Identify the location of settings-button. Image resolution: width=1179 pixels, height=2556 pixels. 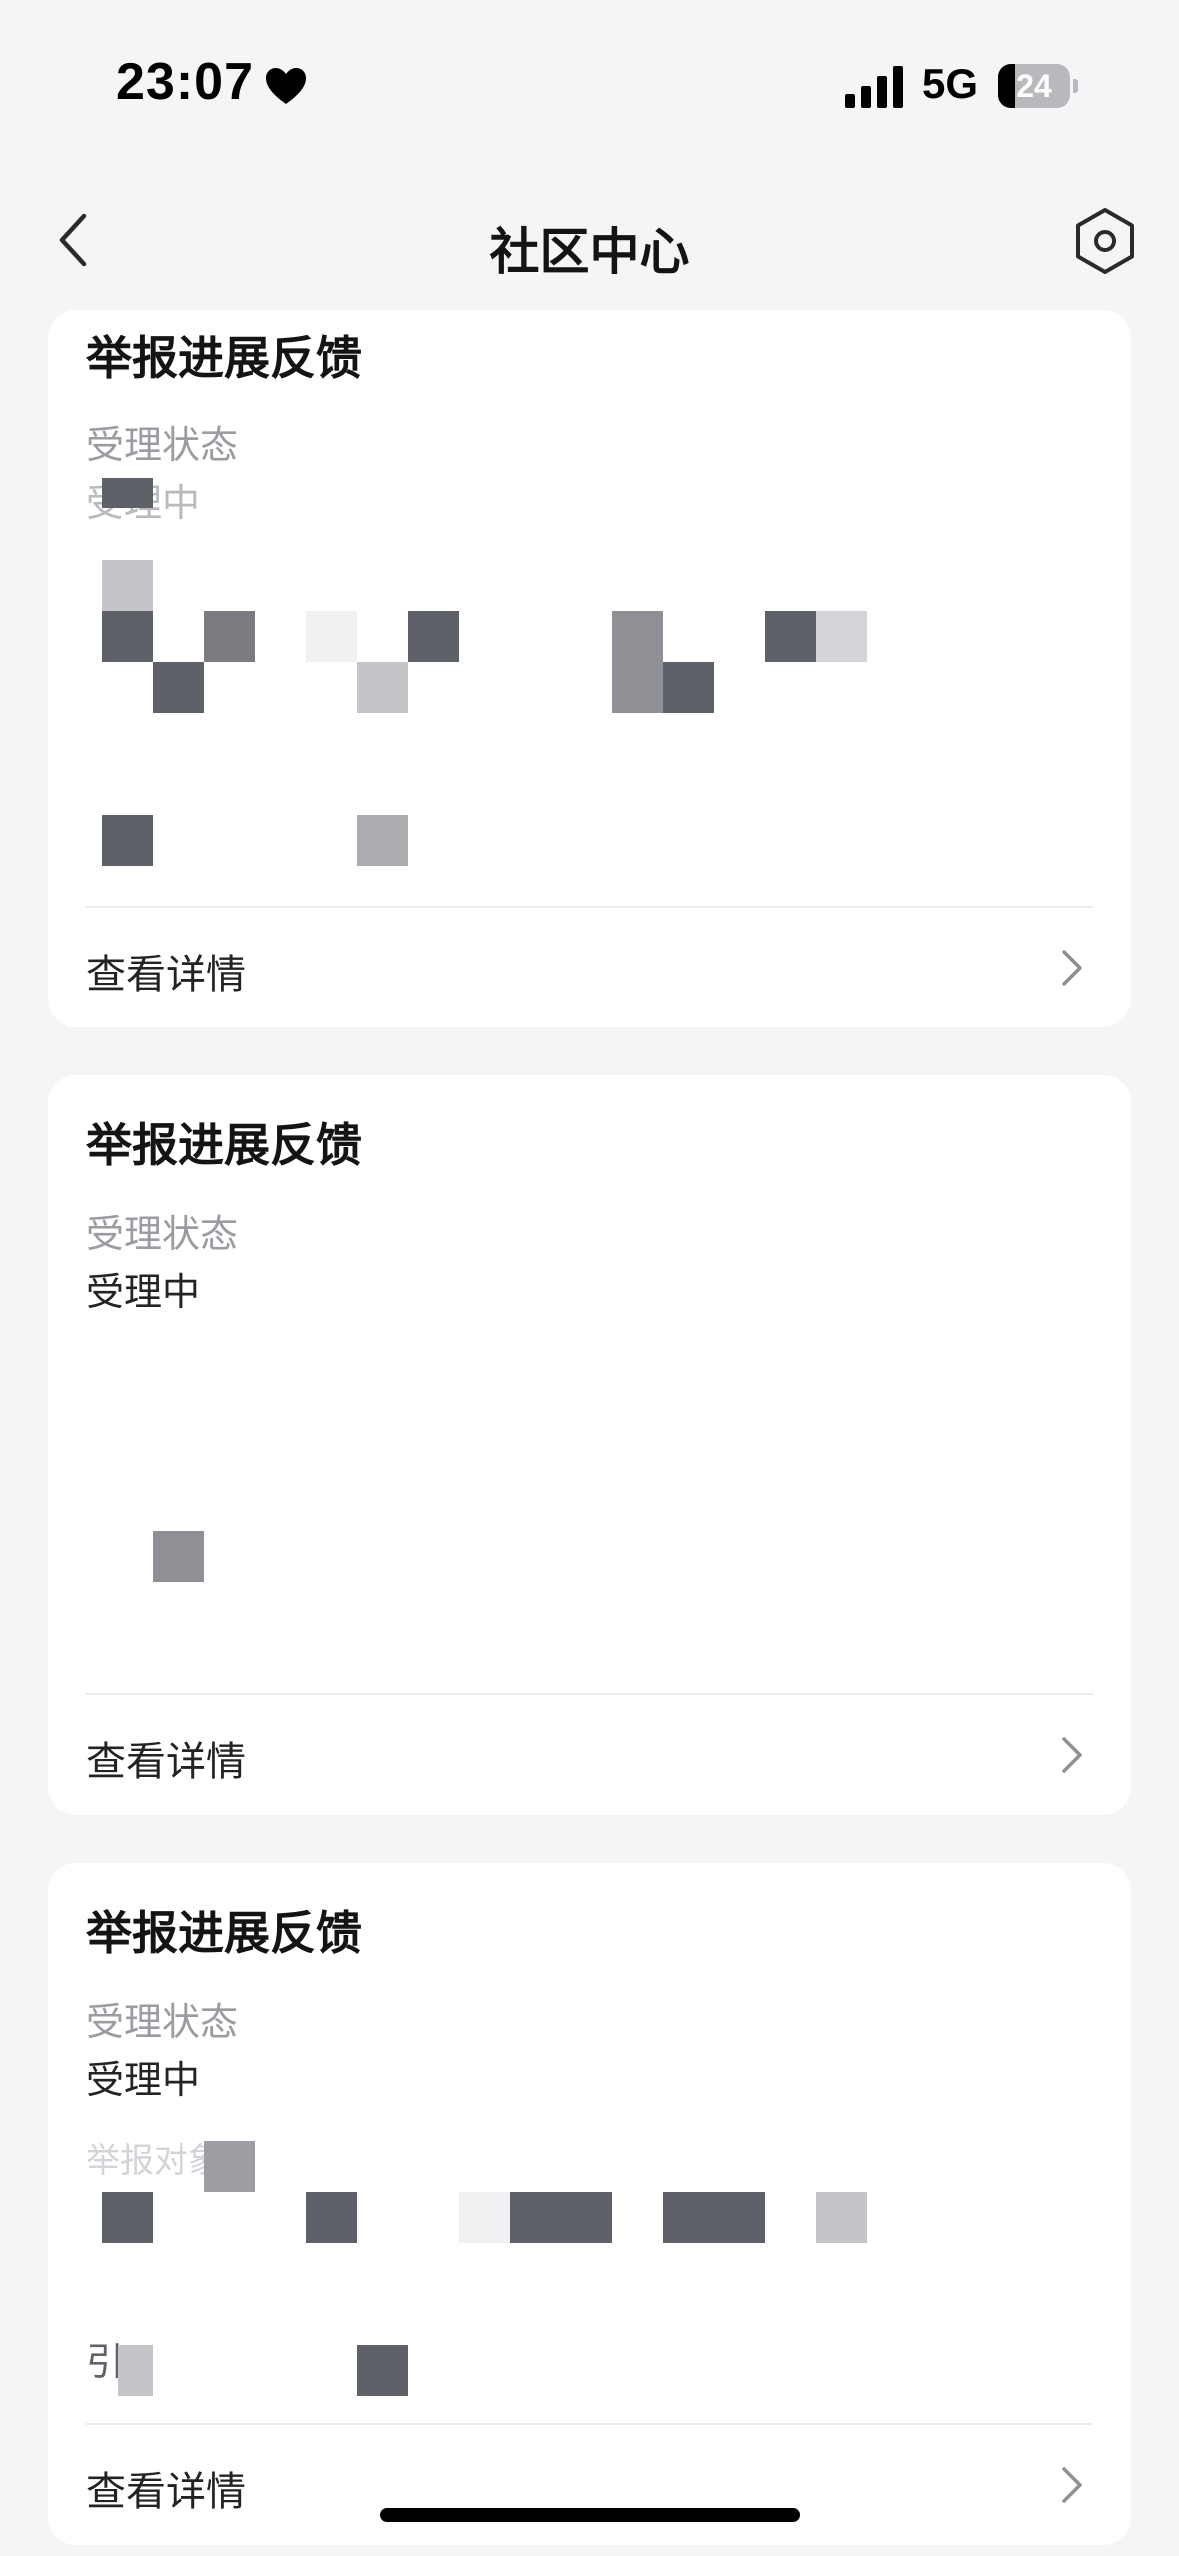
(1105, 241).